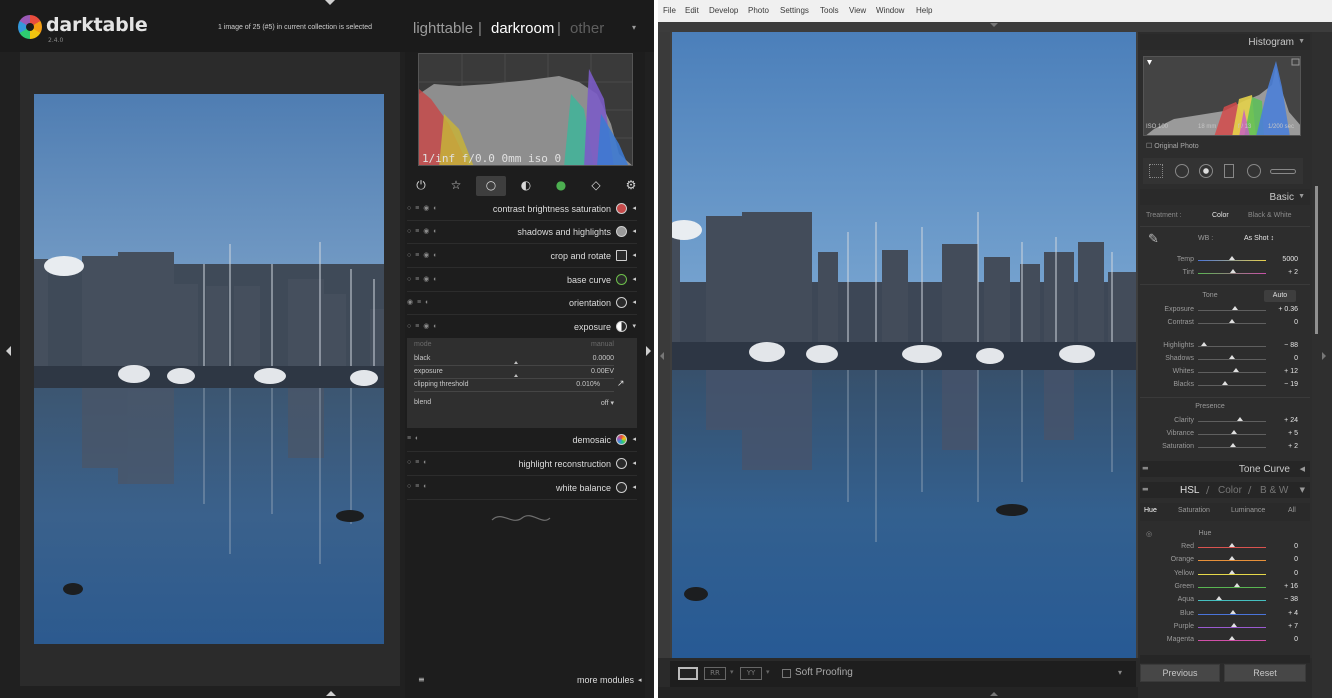  Describe the element at coordinates (522, 257) in the screenshot. I see `module-crop-and-rotate: ○ ≡ ◉ ◐ crop and rotate ◂` at that location.